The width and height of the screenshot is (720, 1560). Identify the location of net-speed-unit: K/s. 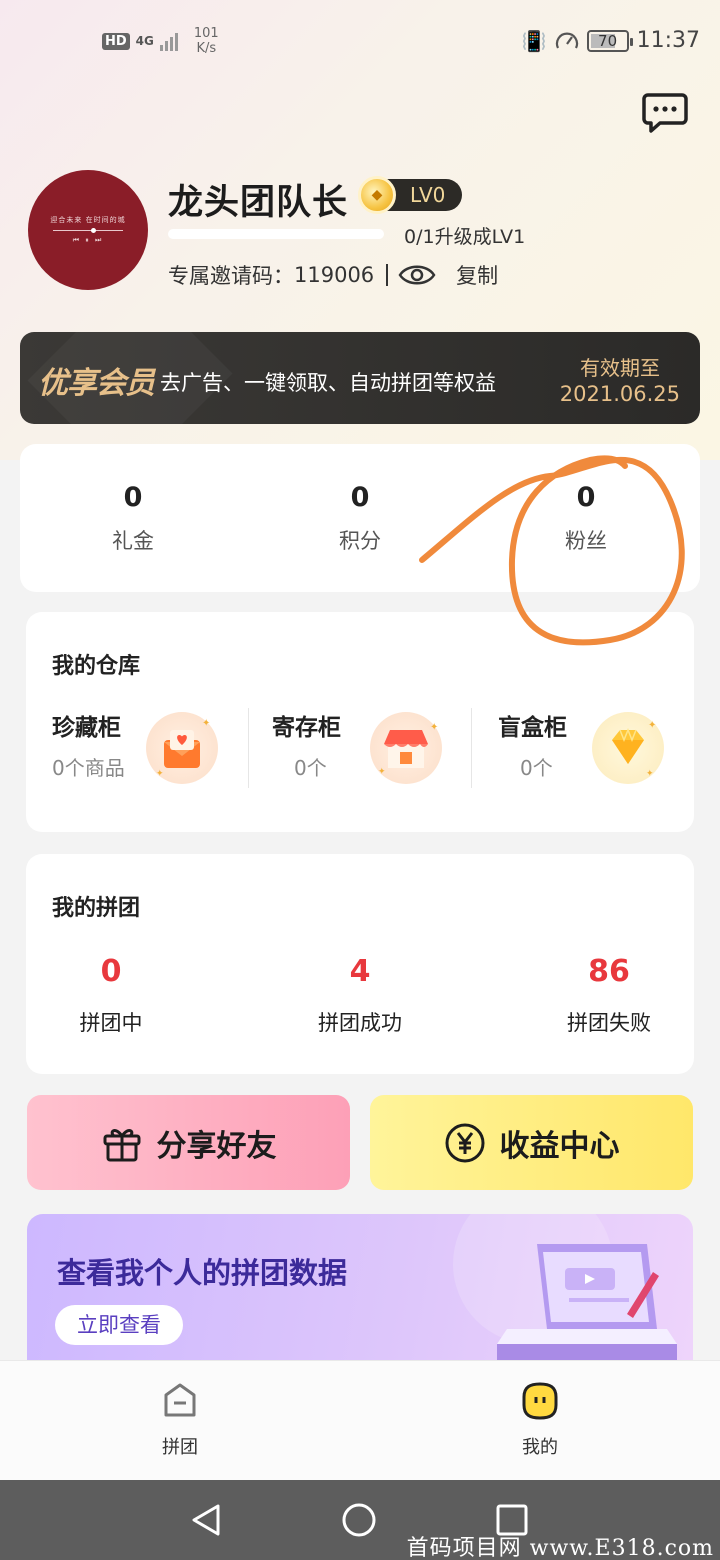
(206, 48).